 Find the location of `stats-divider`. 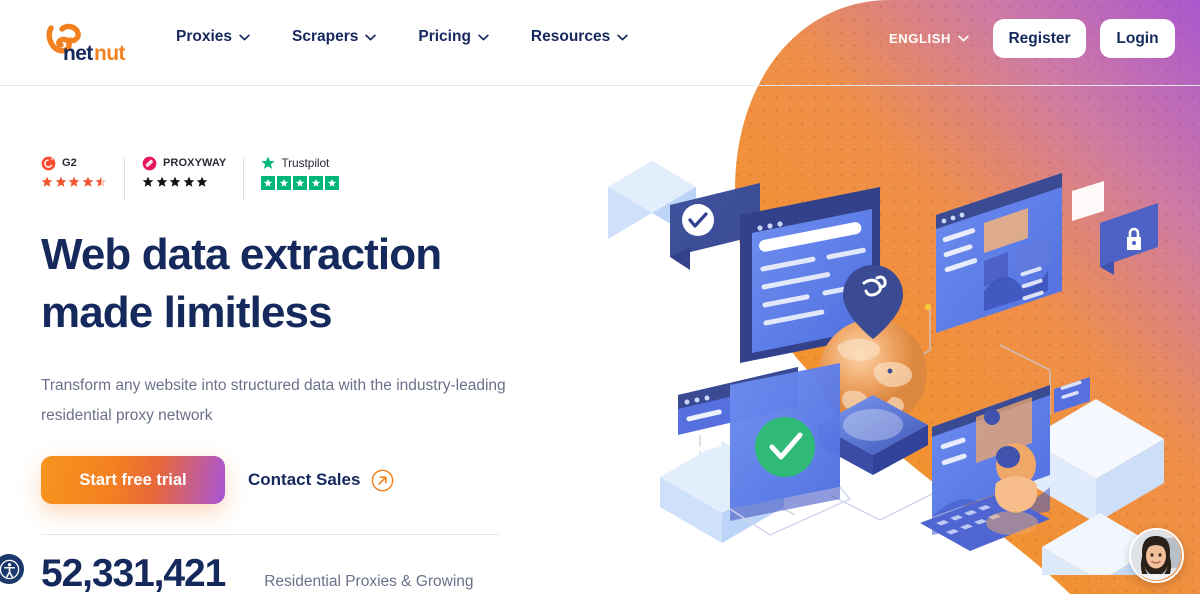

stats-divider is located at coordinates (270, 534).